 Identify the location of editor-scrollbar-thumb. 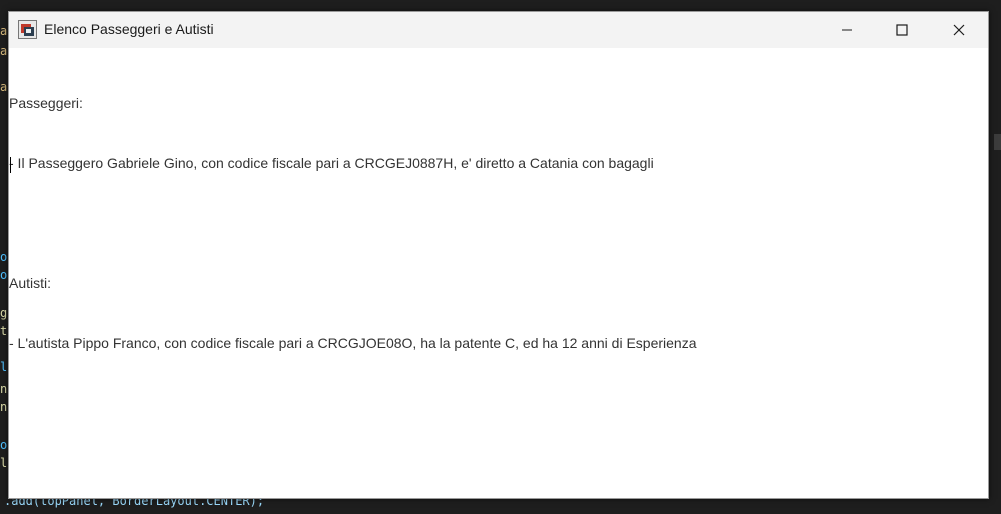
(997, 142).